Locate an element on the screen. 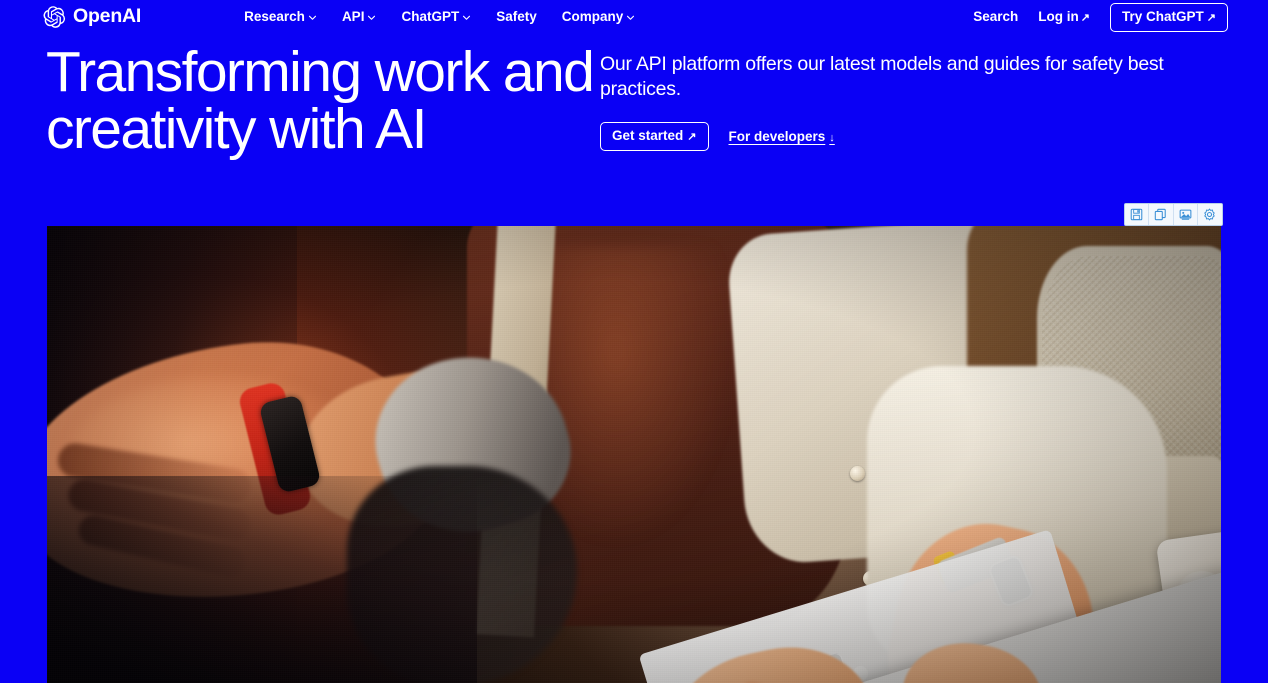  hero-cta-row: Get started ↗ For developers ↓ is located at coordinates (900, 137).